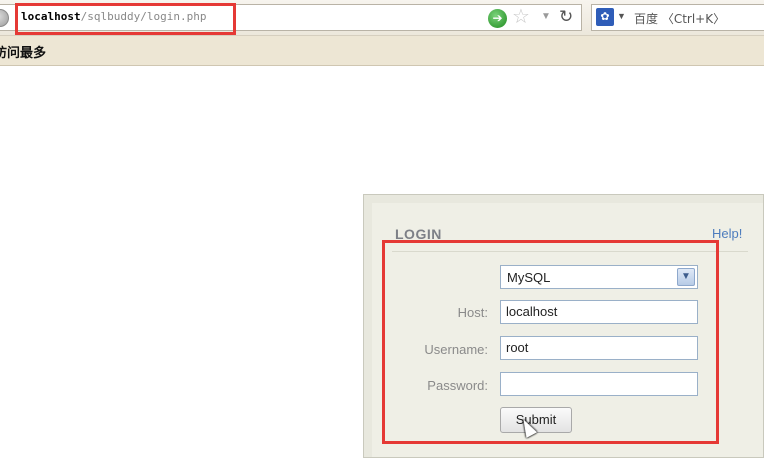 The height and width of the screenshot is (458, 764). Describe the element at coordinates (599, 277) in the screenshot. I see `database-type-select: MySQL ▼` at that location.